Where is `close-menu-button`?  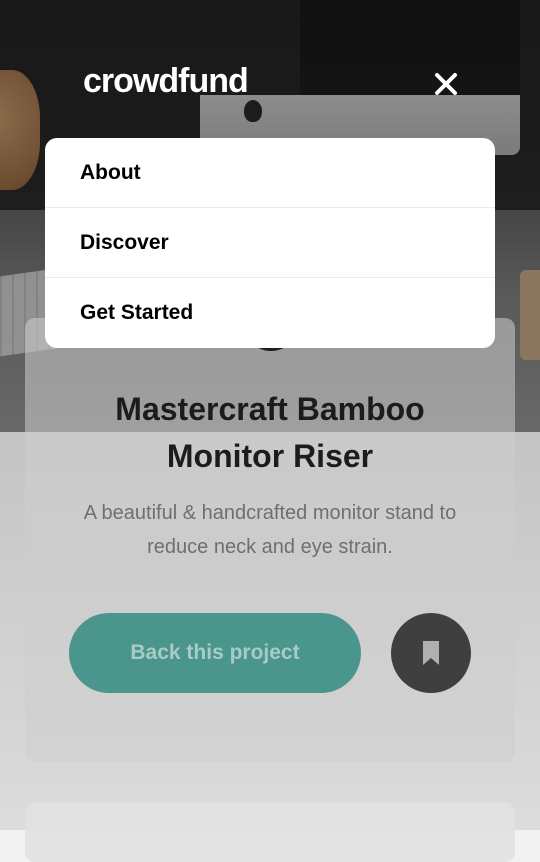 close-menu-button is located at coordinates (446, 84).